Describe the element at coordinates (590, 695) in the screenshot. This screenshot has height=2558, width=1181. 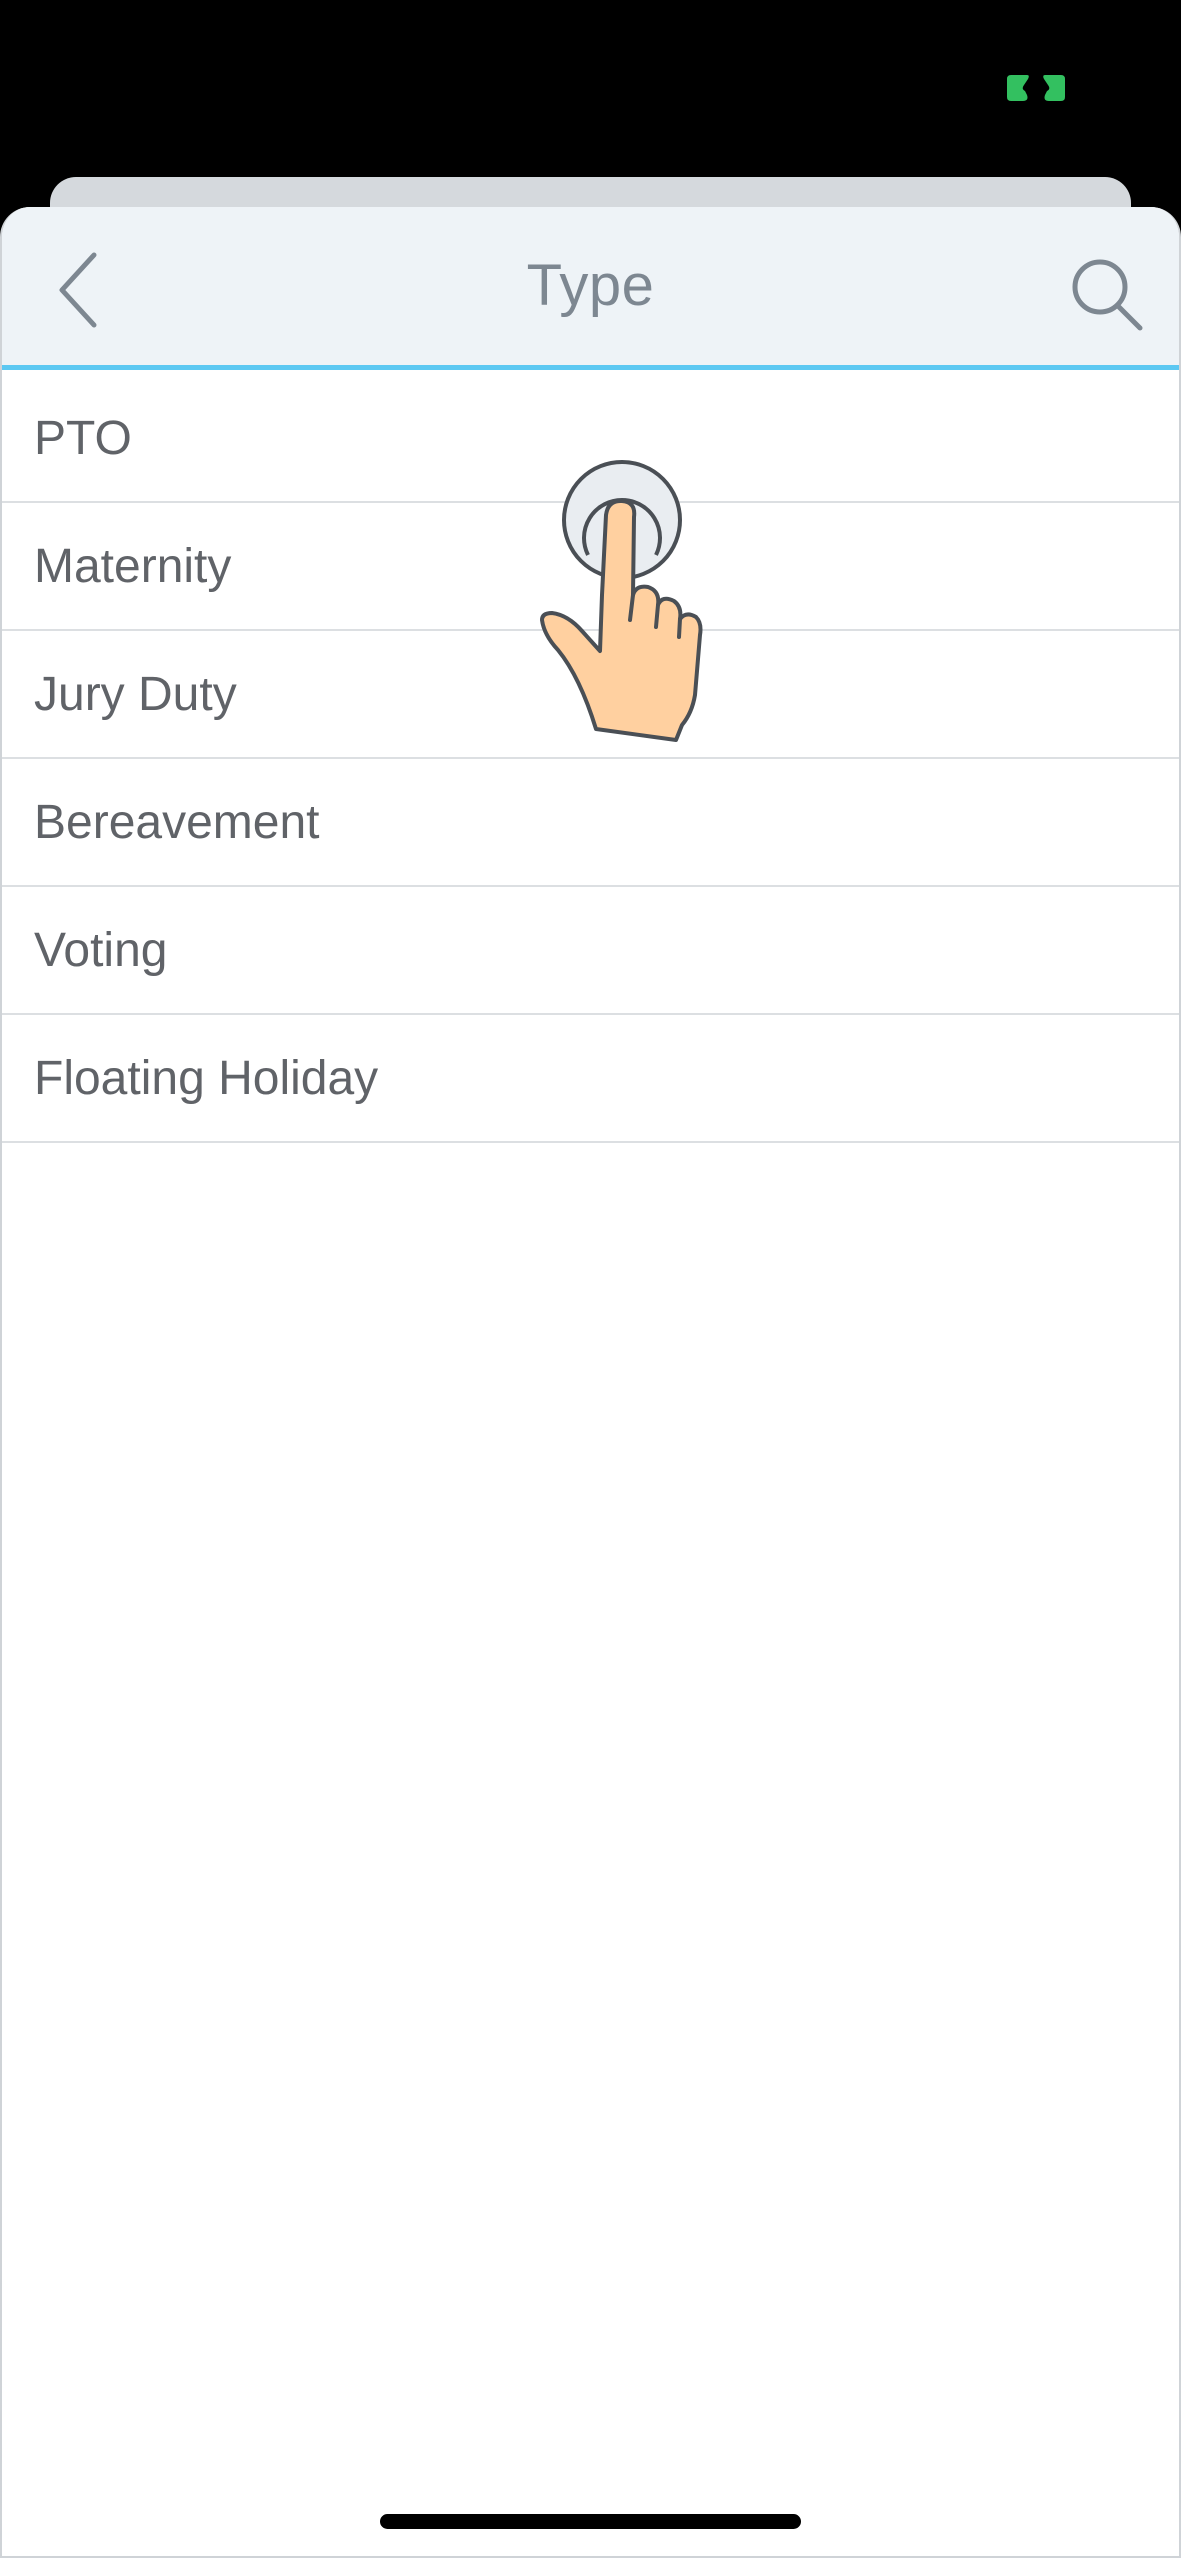
I see `list-item-jury-duty: Jury Duty` at that location.